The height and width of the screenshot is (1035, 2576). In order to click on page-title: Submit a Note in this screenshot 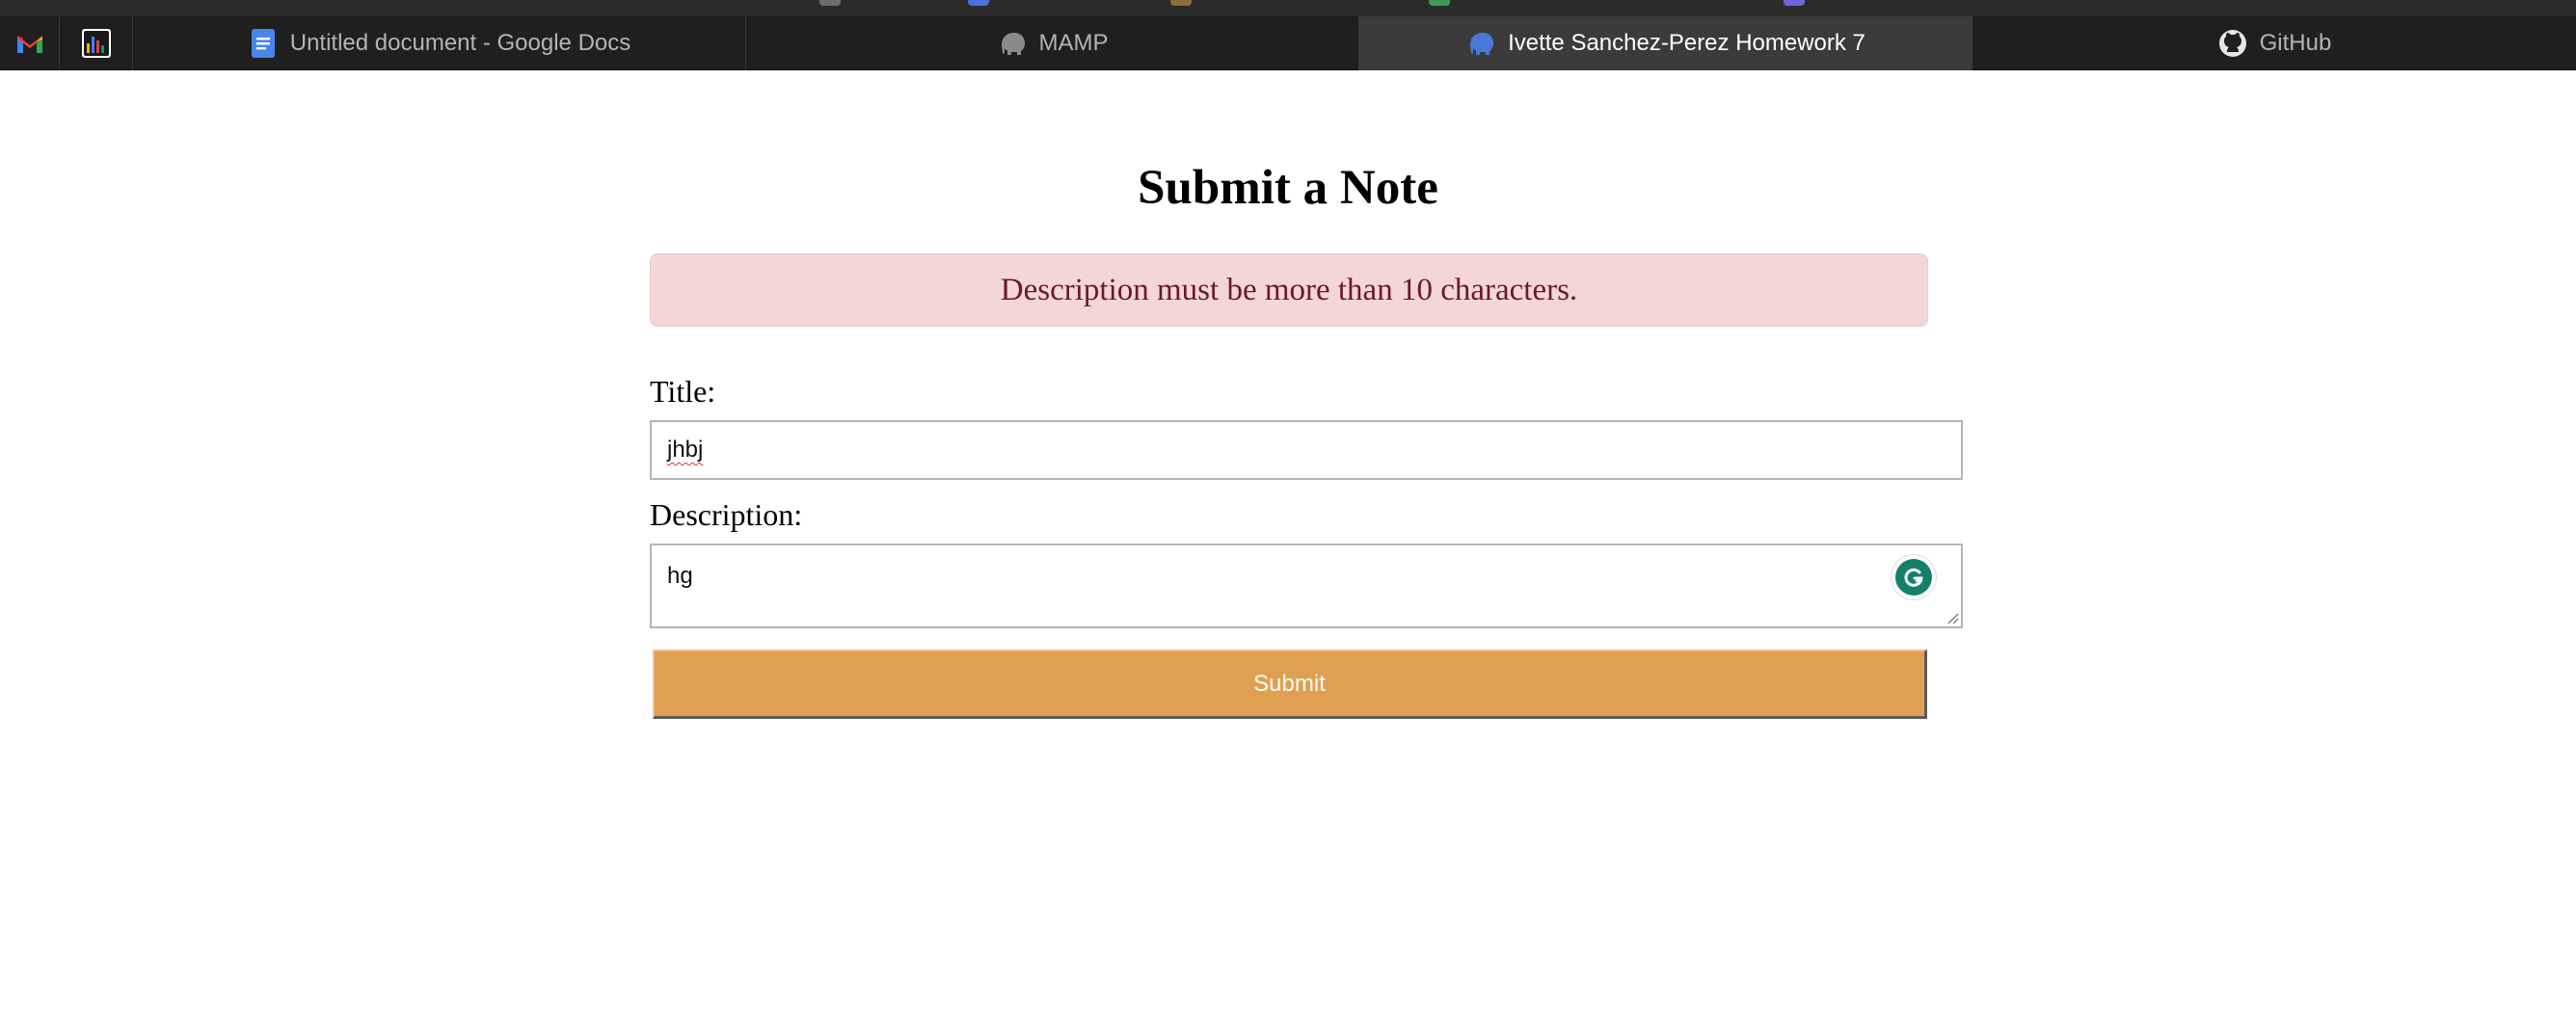, I will do `click(1288, 188)`.